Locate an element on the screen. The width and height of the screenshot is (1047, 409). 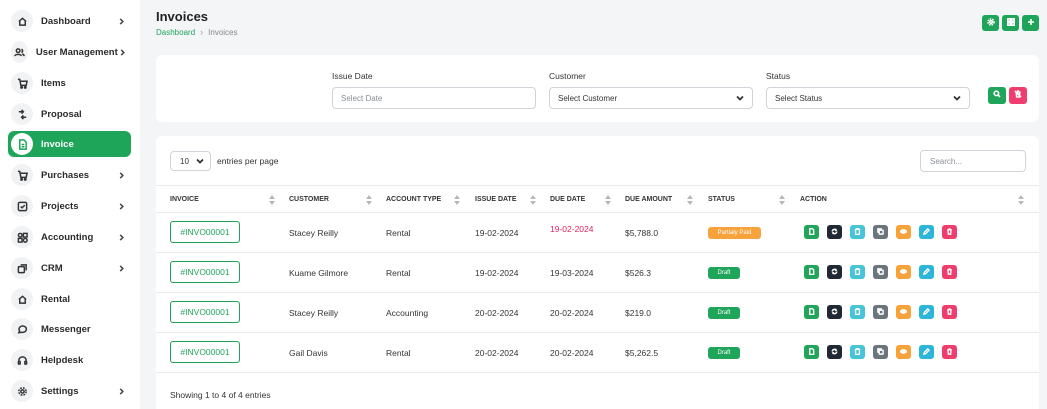
sidebar-item-settings: Settings is located at coordinates (69, 391).